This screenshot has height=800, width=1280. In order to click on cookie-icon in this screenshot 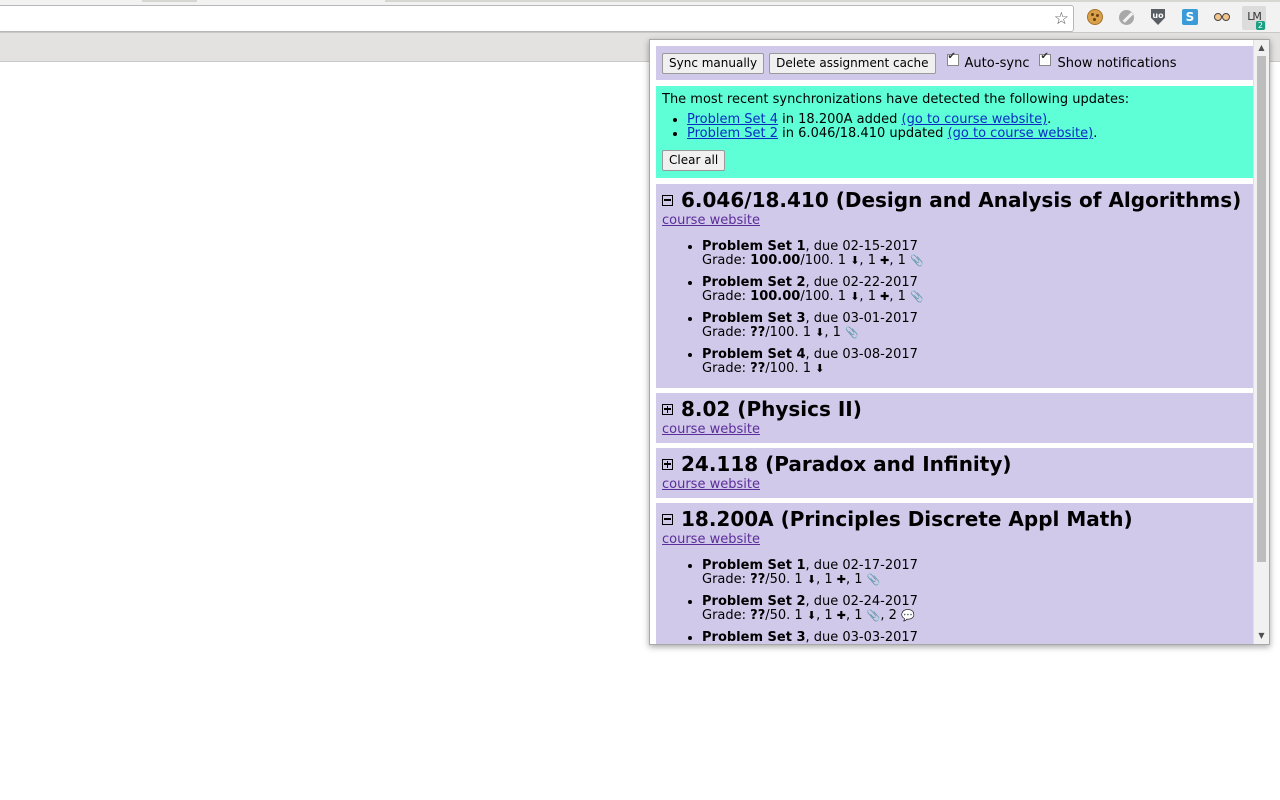, I will do `click(1095, 17)`.